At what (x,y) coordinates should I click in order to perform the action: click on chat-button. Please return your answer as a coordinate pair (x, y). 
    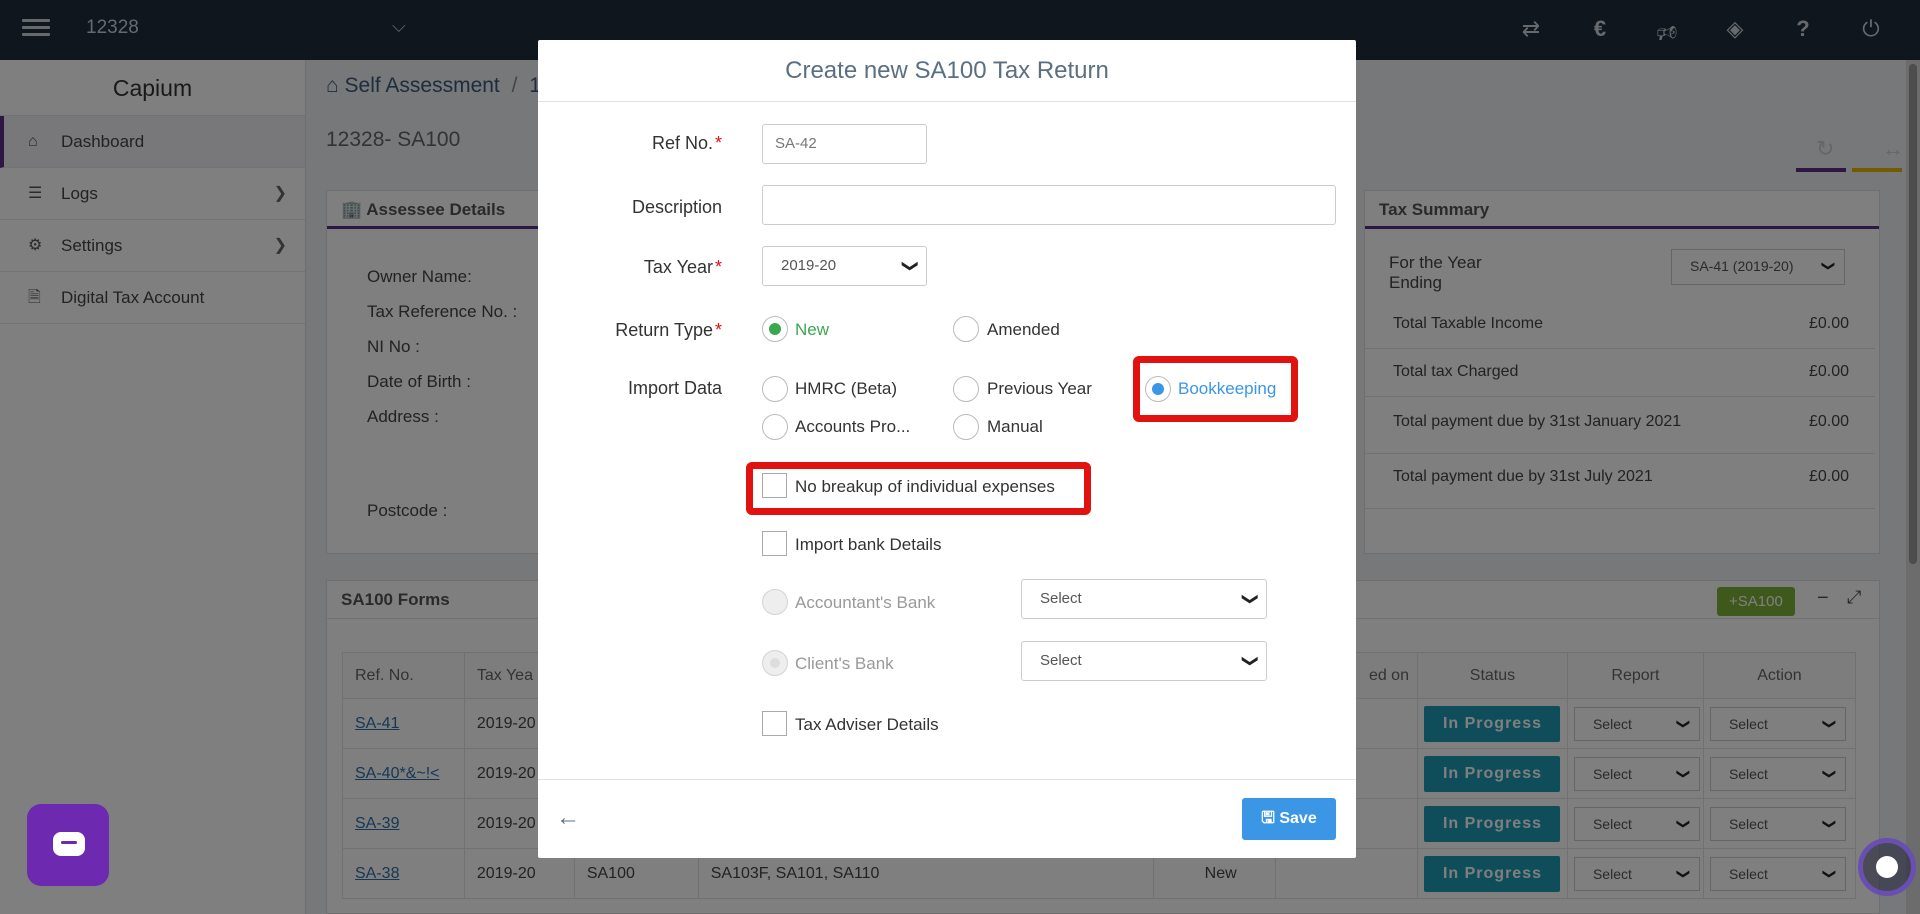
    Looking at the image, I should click on (68, 845).